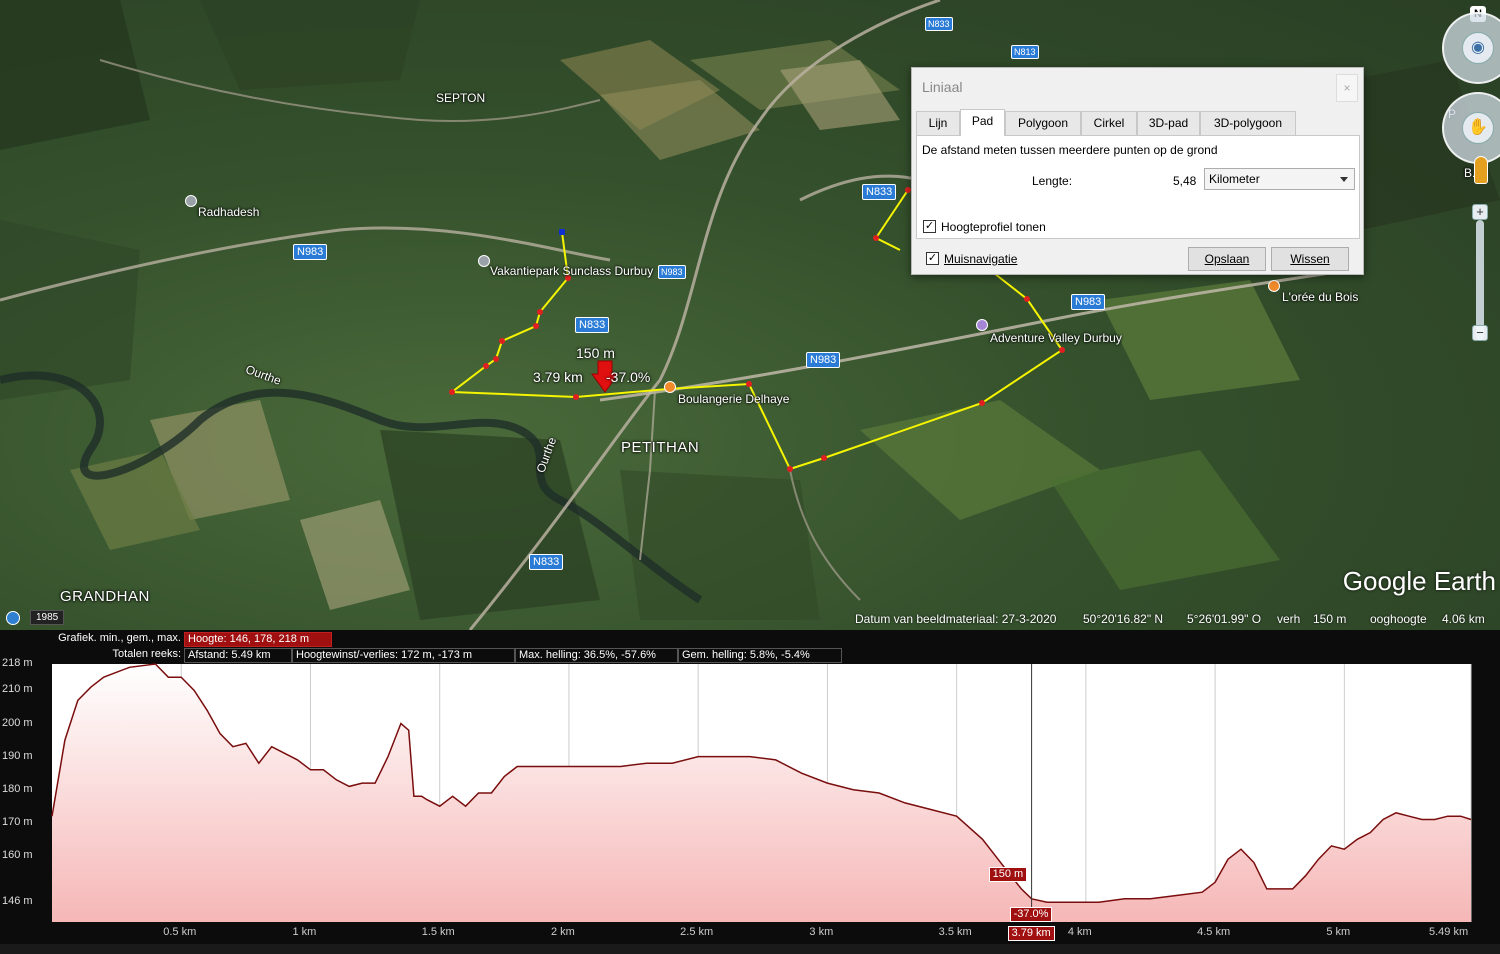 The height and width of the screenshot is (954, 1500). I want to click on place-label-oree-du-bois: L'orée du Bois, so click(1320, 297).